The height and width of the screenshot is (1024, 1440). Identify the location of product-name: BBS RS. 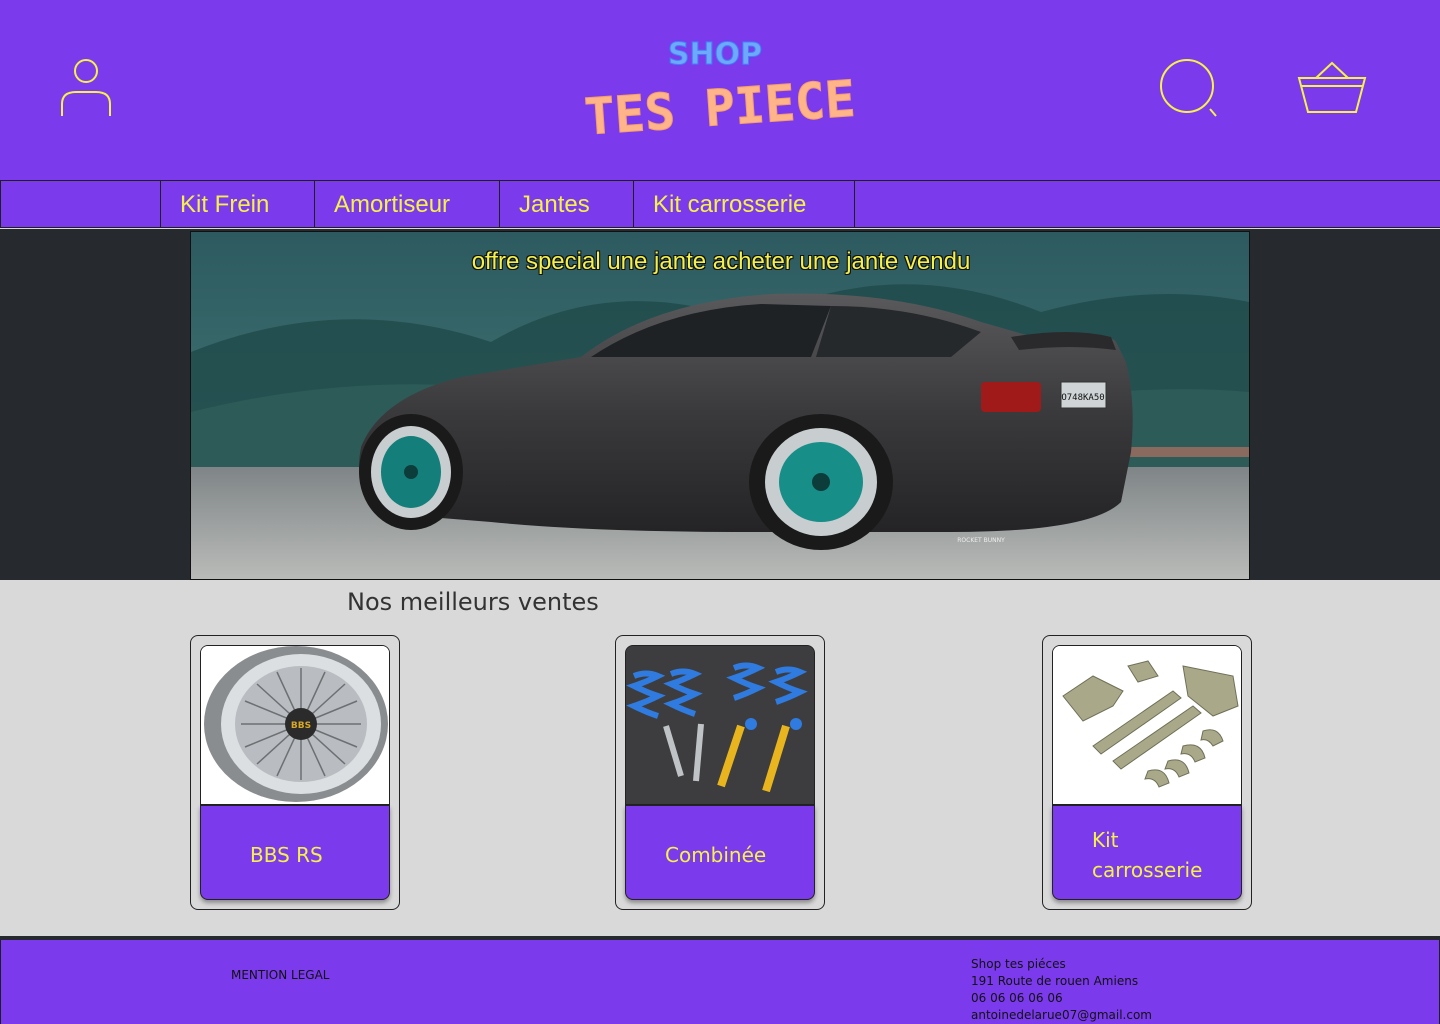
(286, 855).